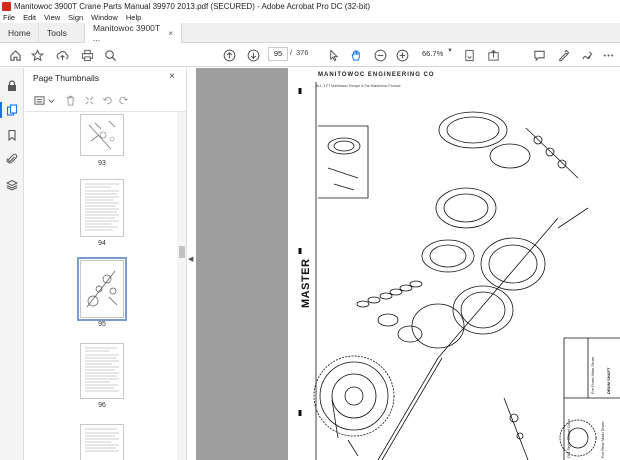 Image resolution: width=620 pixels, height=460 pixels. I want to click on layers-icon, so click(12, 185).